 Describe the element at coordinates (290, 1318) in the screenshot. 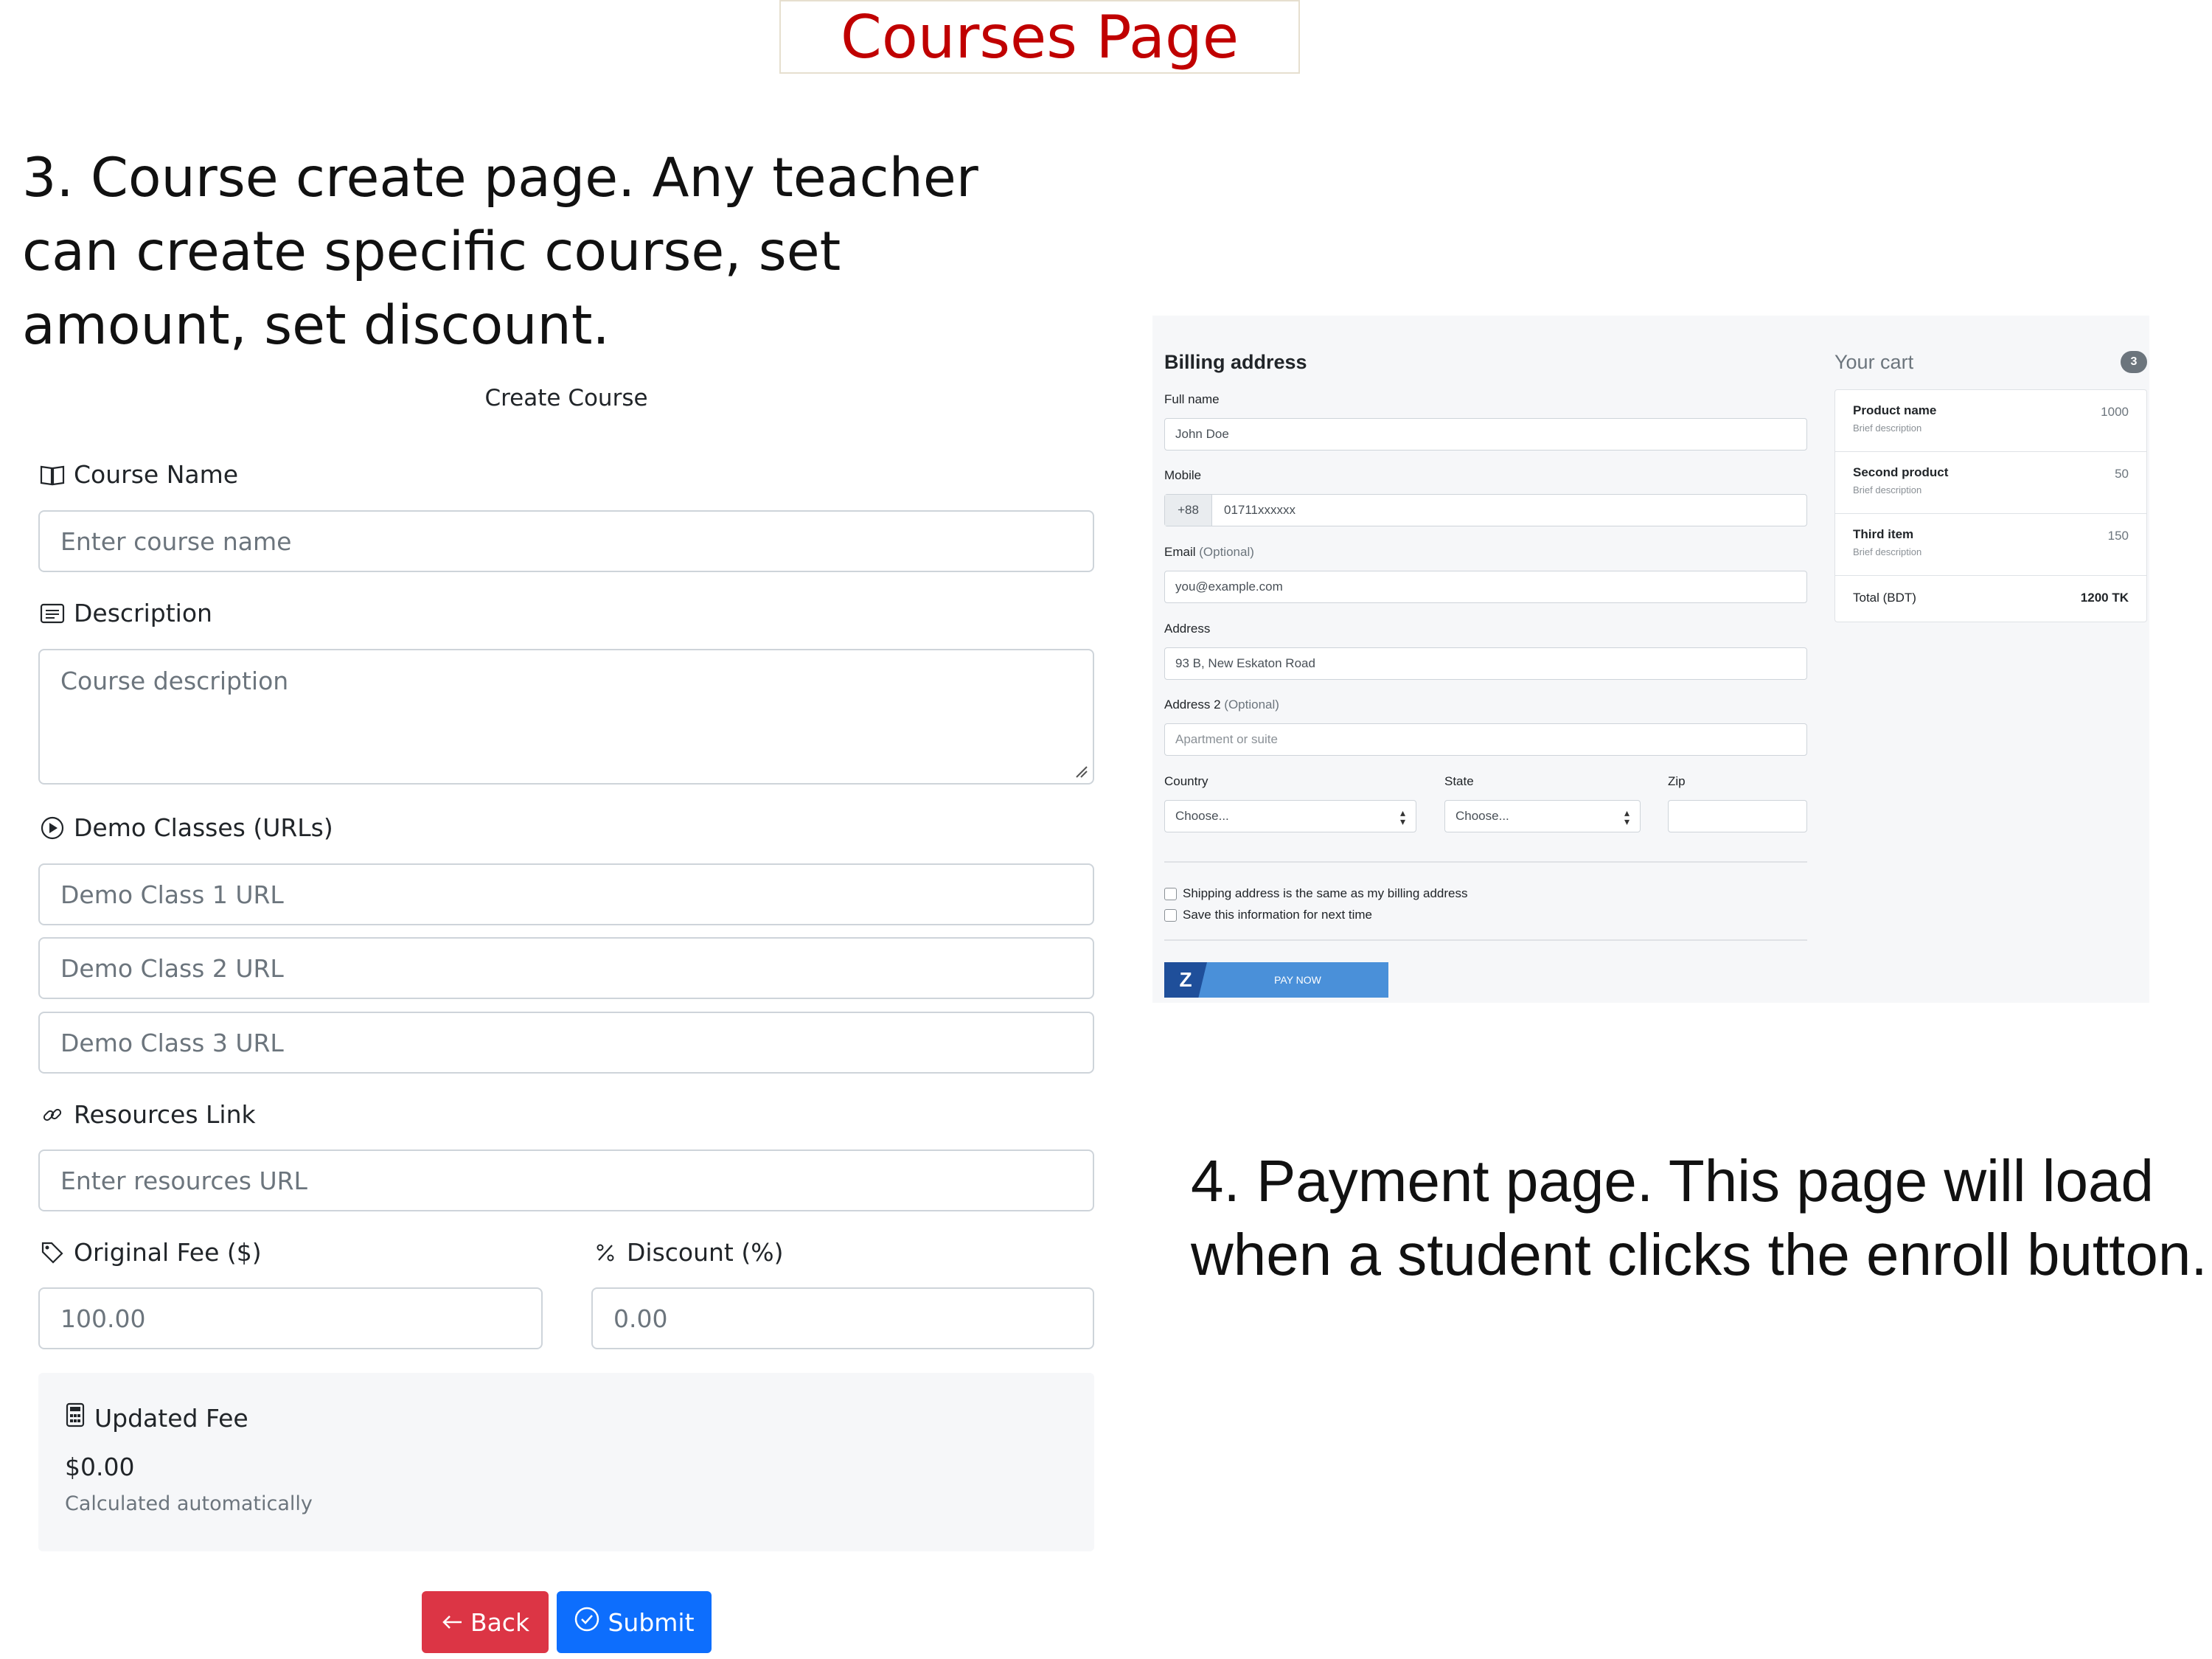

I see `original-fee-input: 100.00` at that location.